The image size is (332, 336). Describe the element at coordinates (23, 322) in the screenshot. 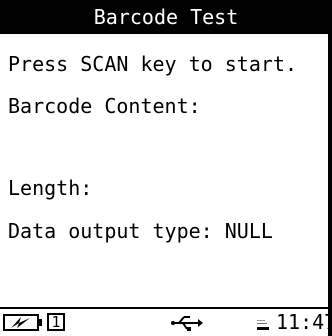

I see `battery-charging-icon` at that location.